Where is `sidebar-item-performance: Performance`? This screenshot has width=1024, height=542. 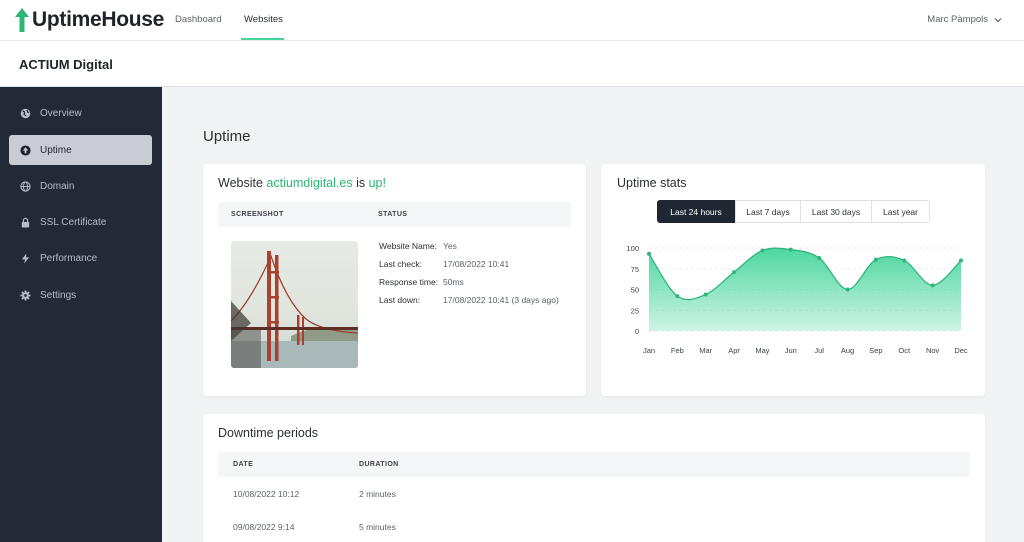
sidebar-item-performance: Performance is located at coordinates (80, 258).